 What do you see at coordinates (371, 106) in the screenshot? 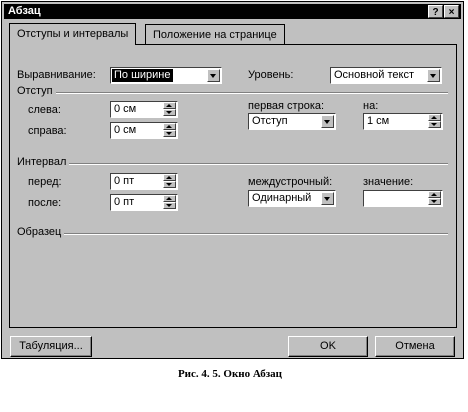
I see `indent-by-label: на:` at bounding box center [371, 106].